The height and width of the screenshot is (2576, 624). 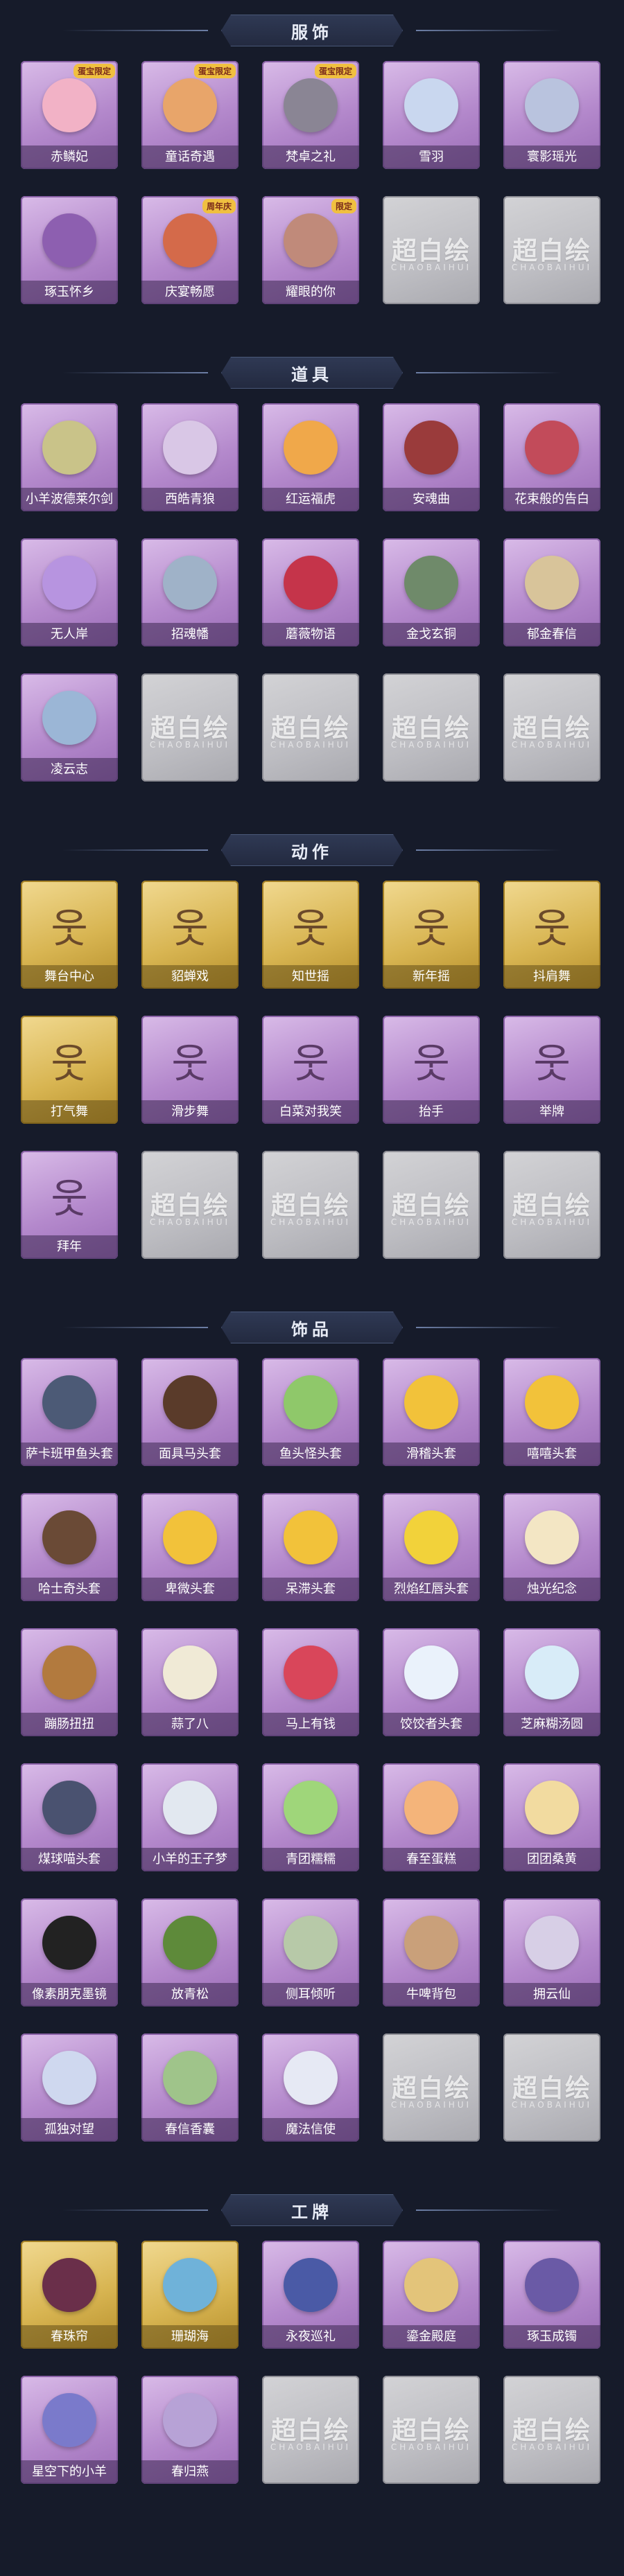 What do you see at coordinates (190, 2430) in the screenshot?
I see `item-card: 春归燕` at bounding box center [190, 2430].